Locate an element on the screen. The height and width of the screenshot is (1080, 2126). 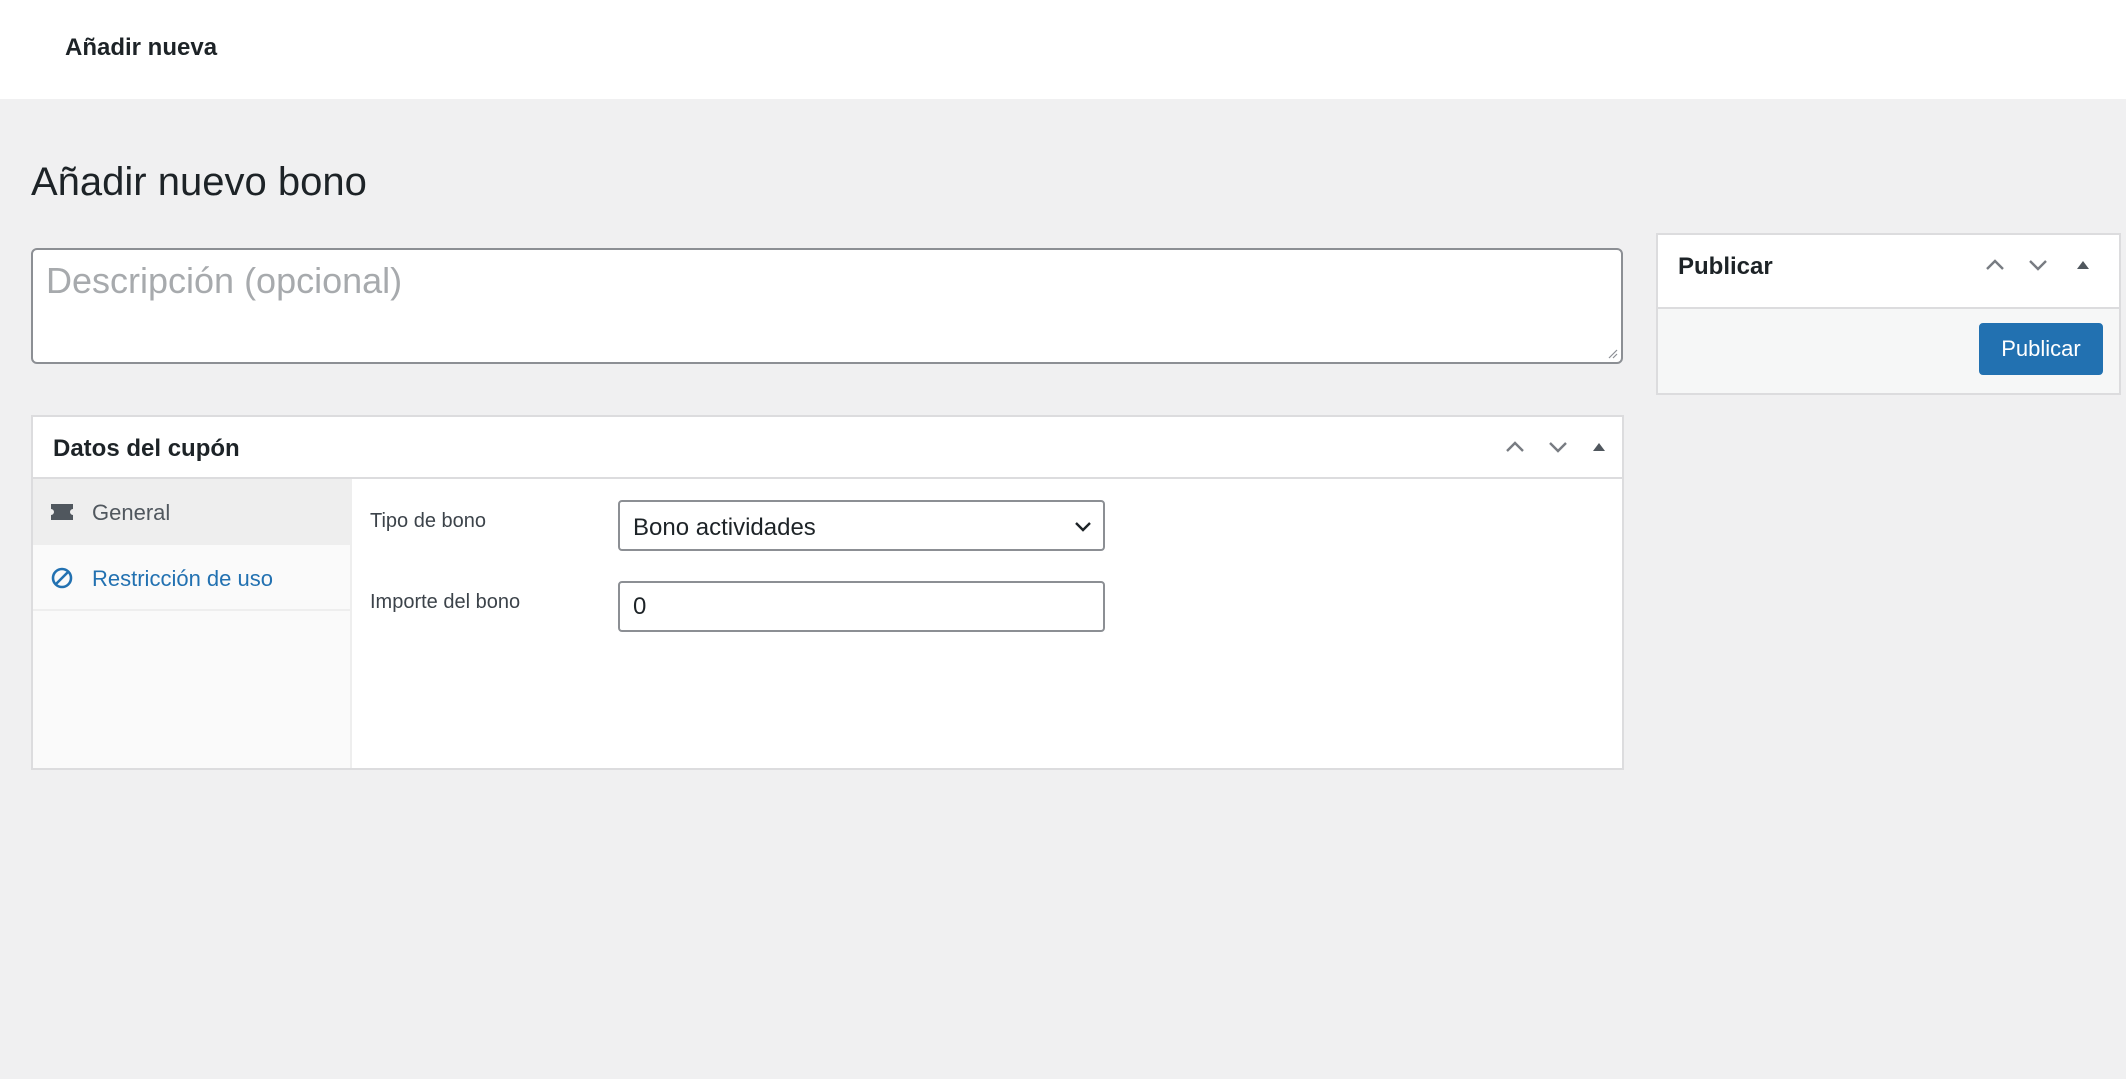
publish-actions: Publicar is located at coordinates (1888, 350).